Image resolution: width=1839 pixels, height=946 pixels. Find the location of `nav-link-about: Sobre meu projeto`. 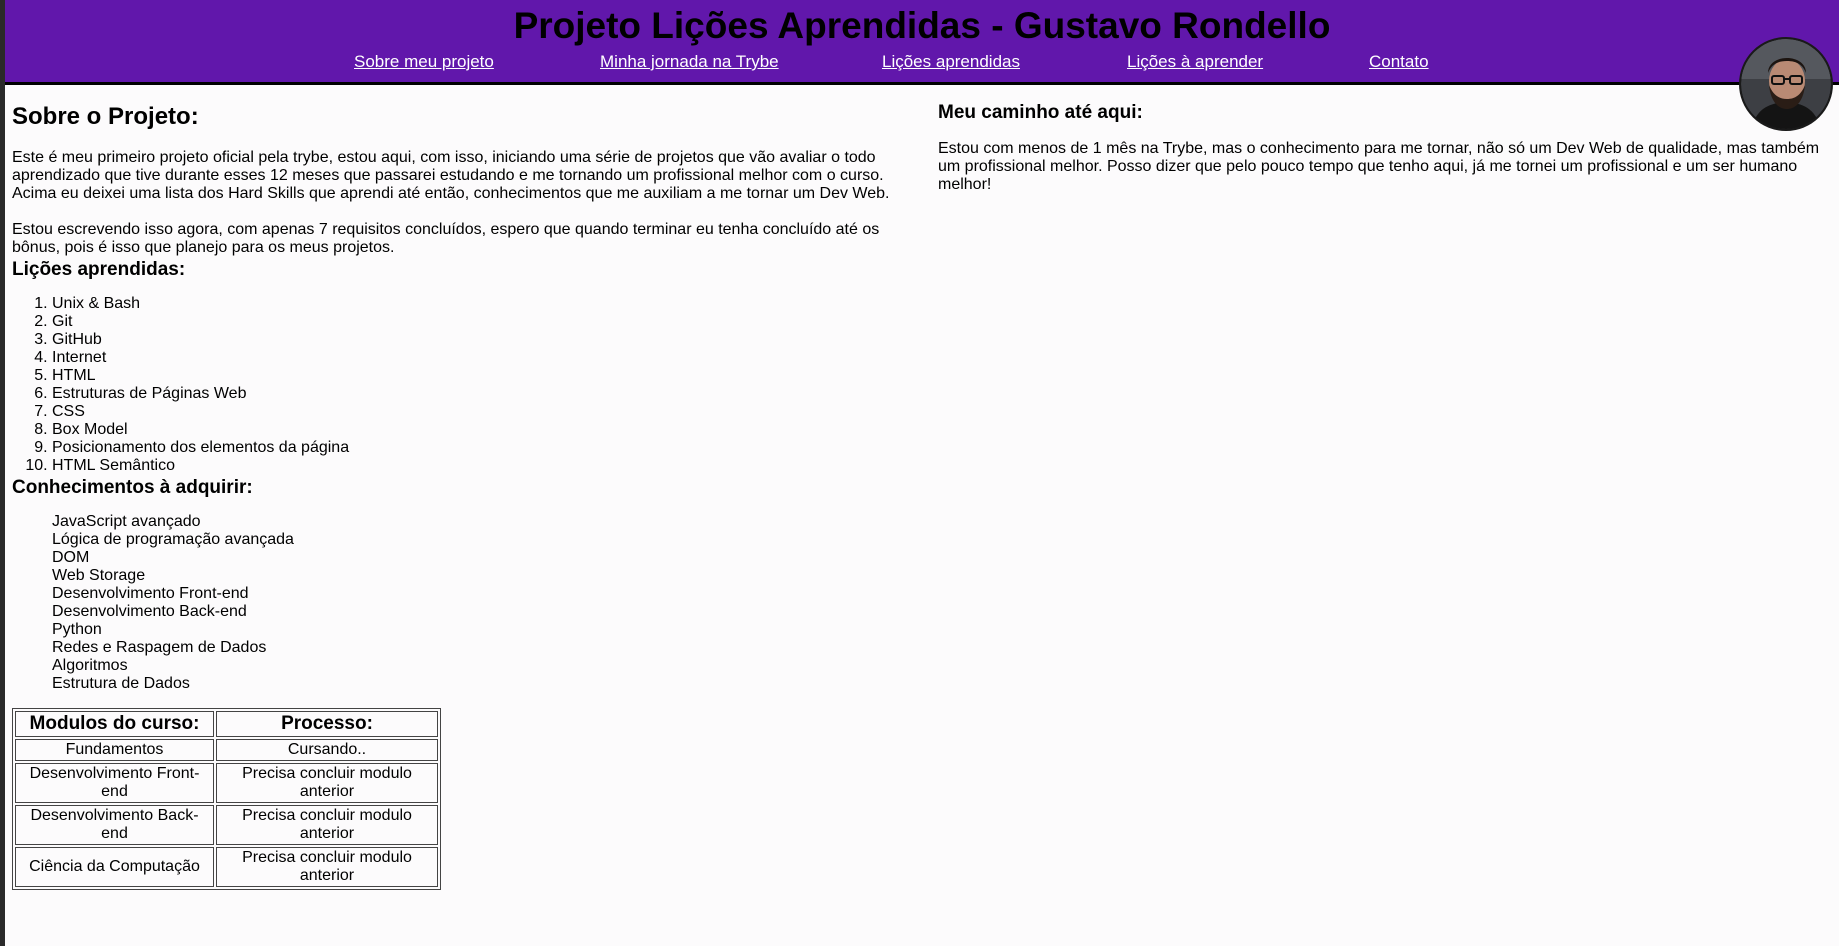

nav-link-about: Sobre meu projeto is located at coordinates (424, 62).